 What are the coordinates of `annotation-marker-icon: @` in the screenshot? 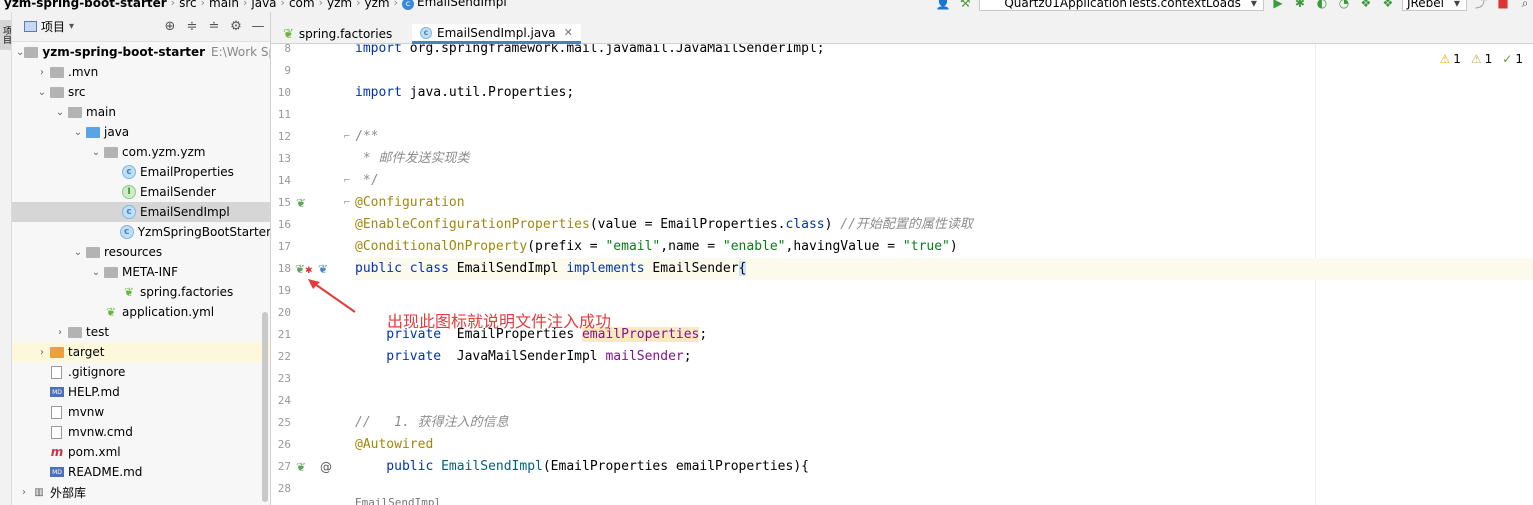 It's located at (326, 467).